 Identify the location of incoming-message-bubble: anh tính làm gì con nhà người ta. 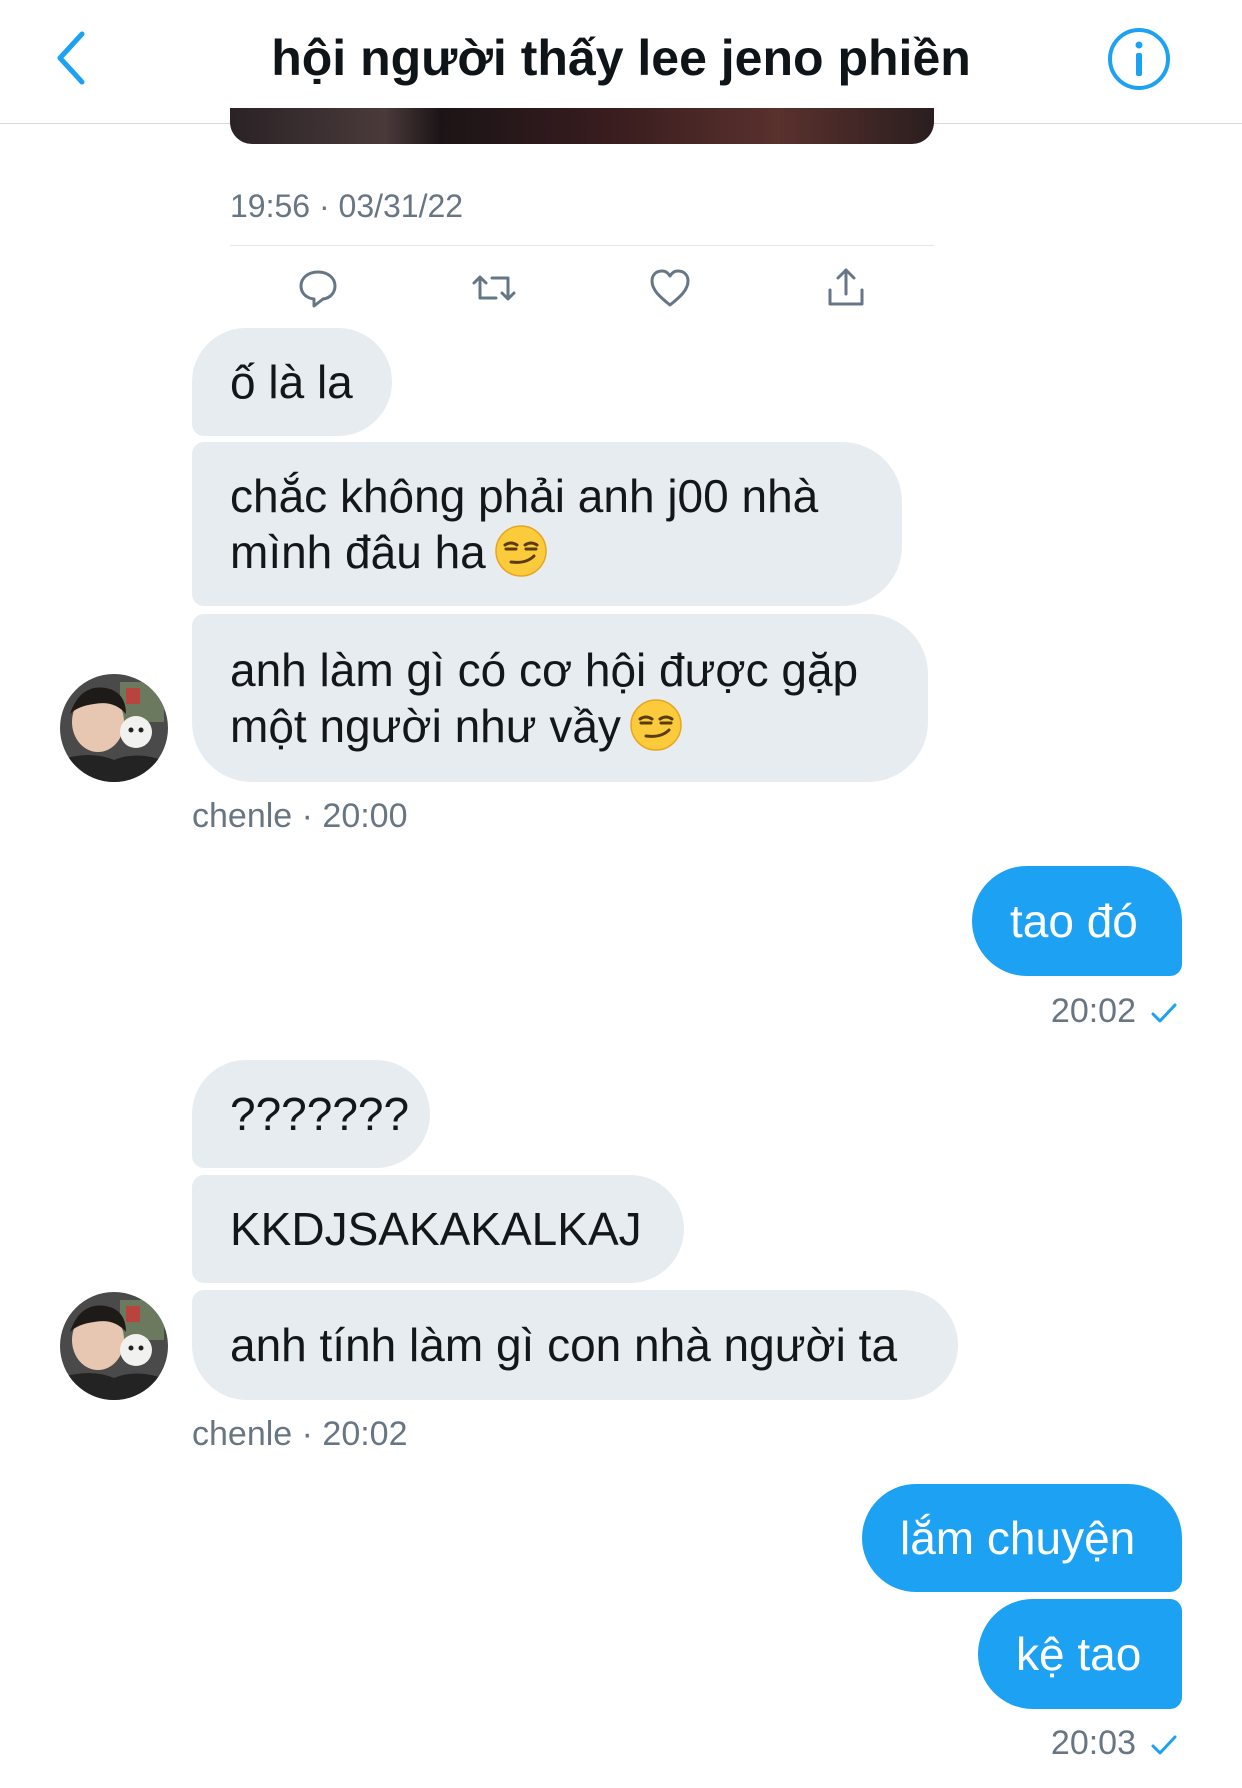
(575, 1345).